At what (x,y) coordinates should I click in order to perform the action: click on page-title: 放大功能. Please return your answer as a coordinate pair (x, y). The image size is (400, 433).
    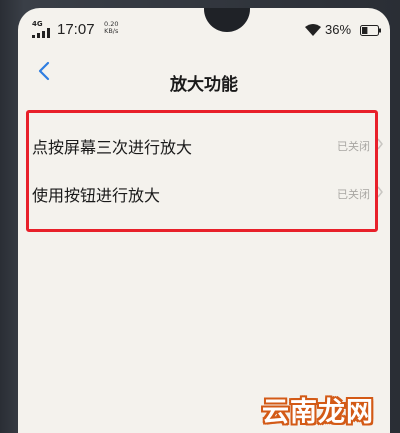
    Looking at the image, I should click on (204, 85).